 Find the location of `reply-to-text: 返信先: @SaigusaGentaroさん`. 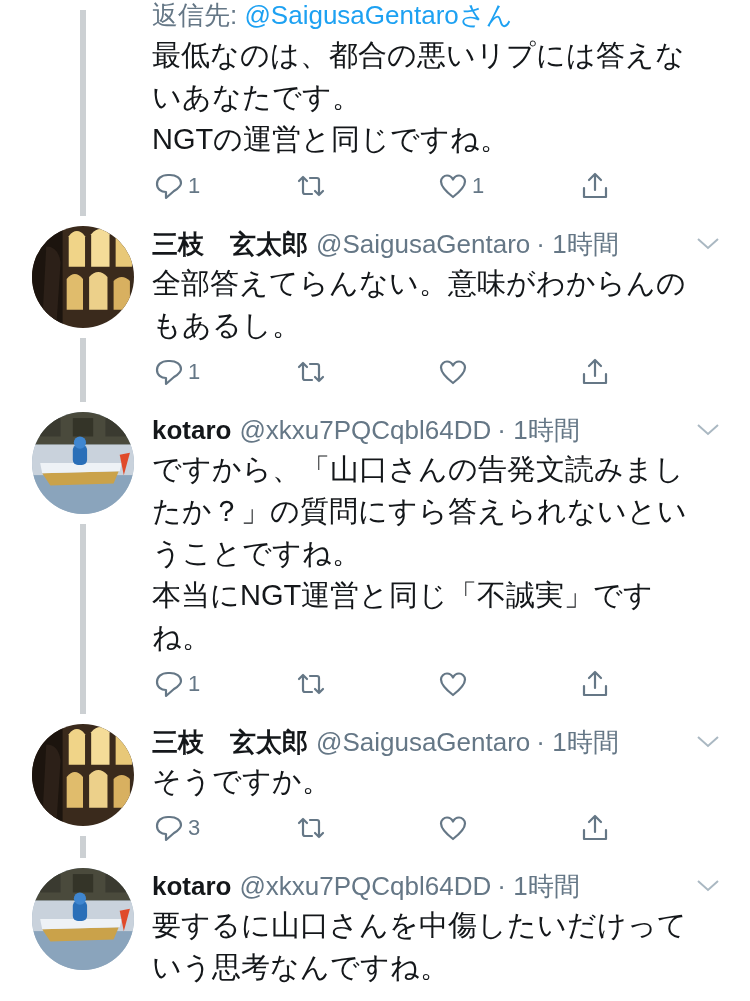

reply-to-text: 返信先: @SaigusaGentaroさん is located at coordinates (333, 15).